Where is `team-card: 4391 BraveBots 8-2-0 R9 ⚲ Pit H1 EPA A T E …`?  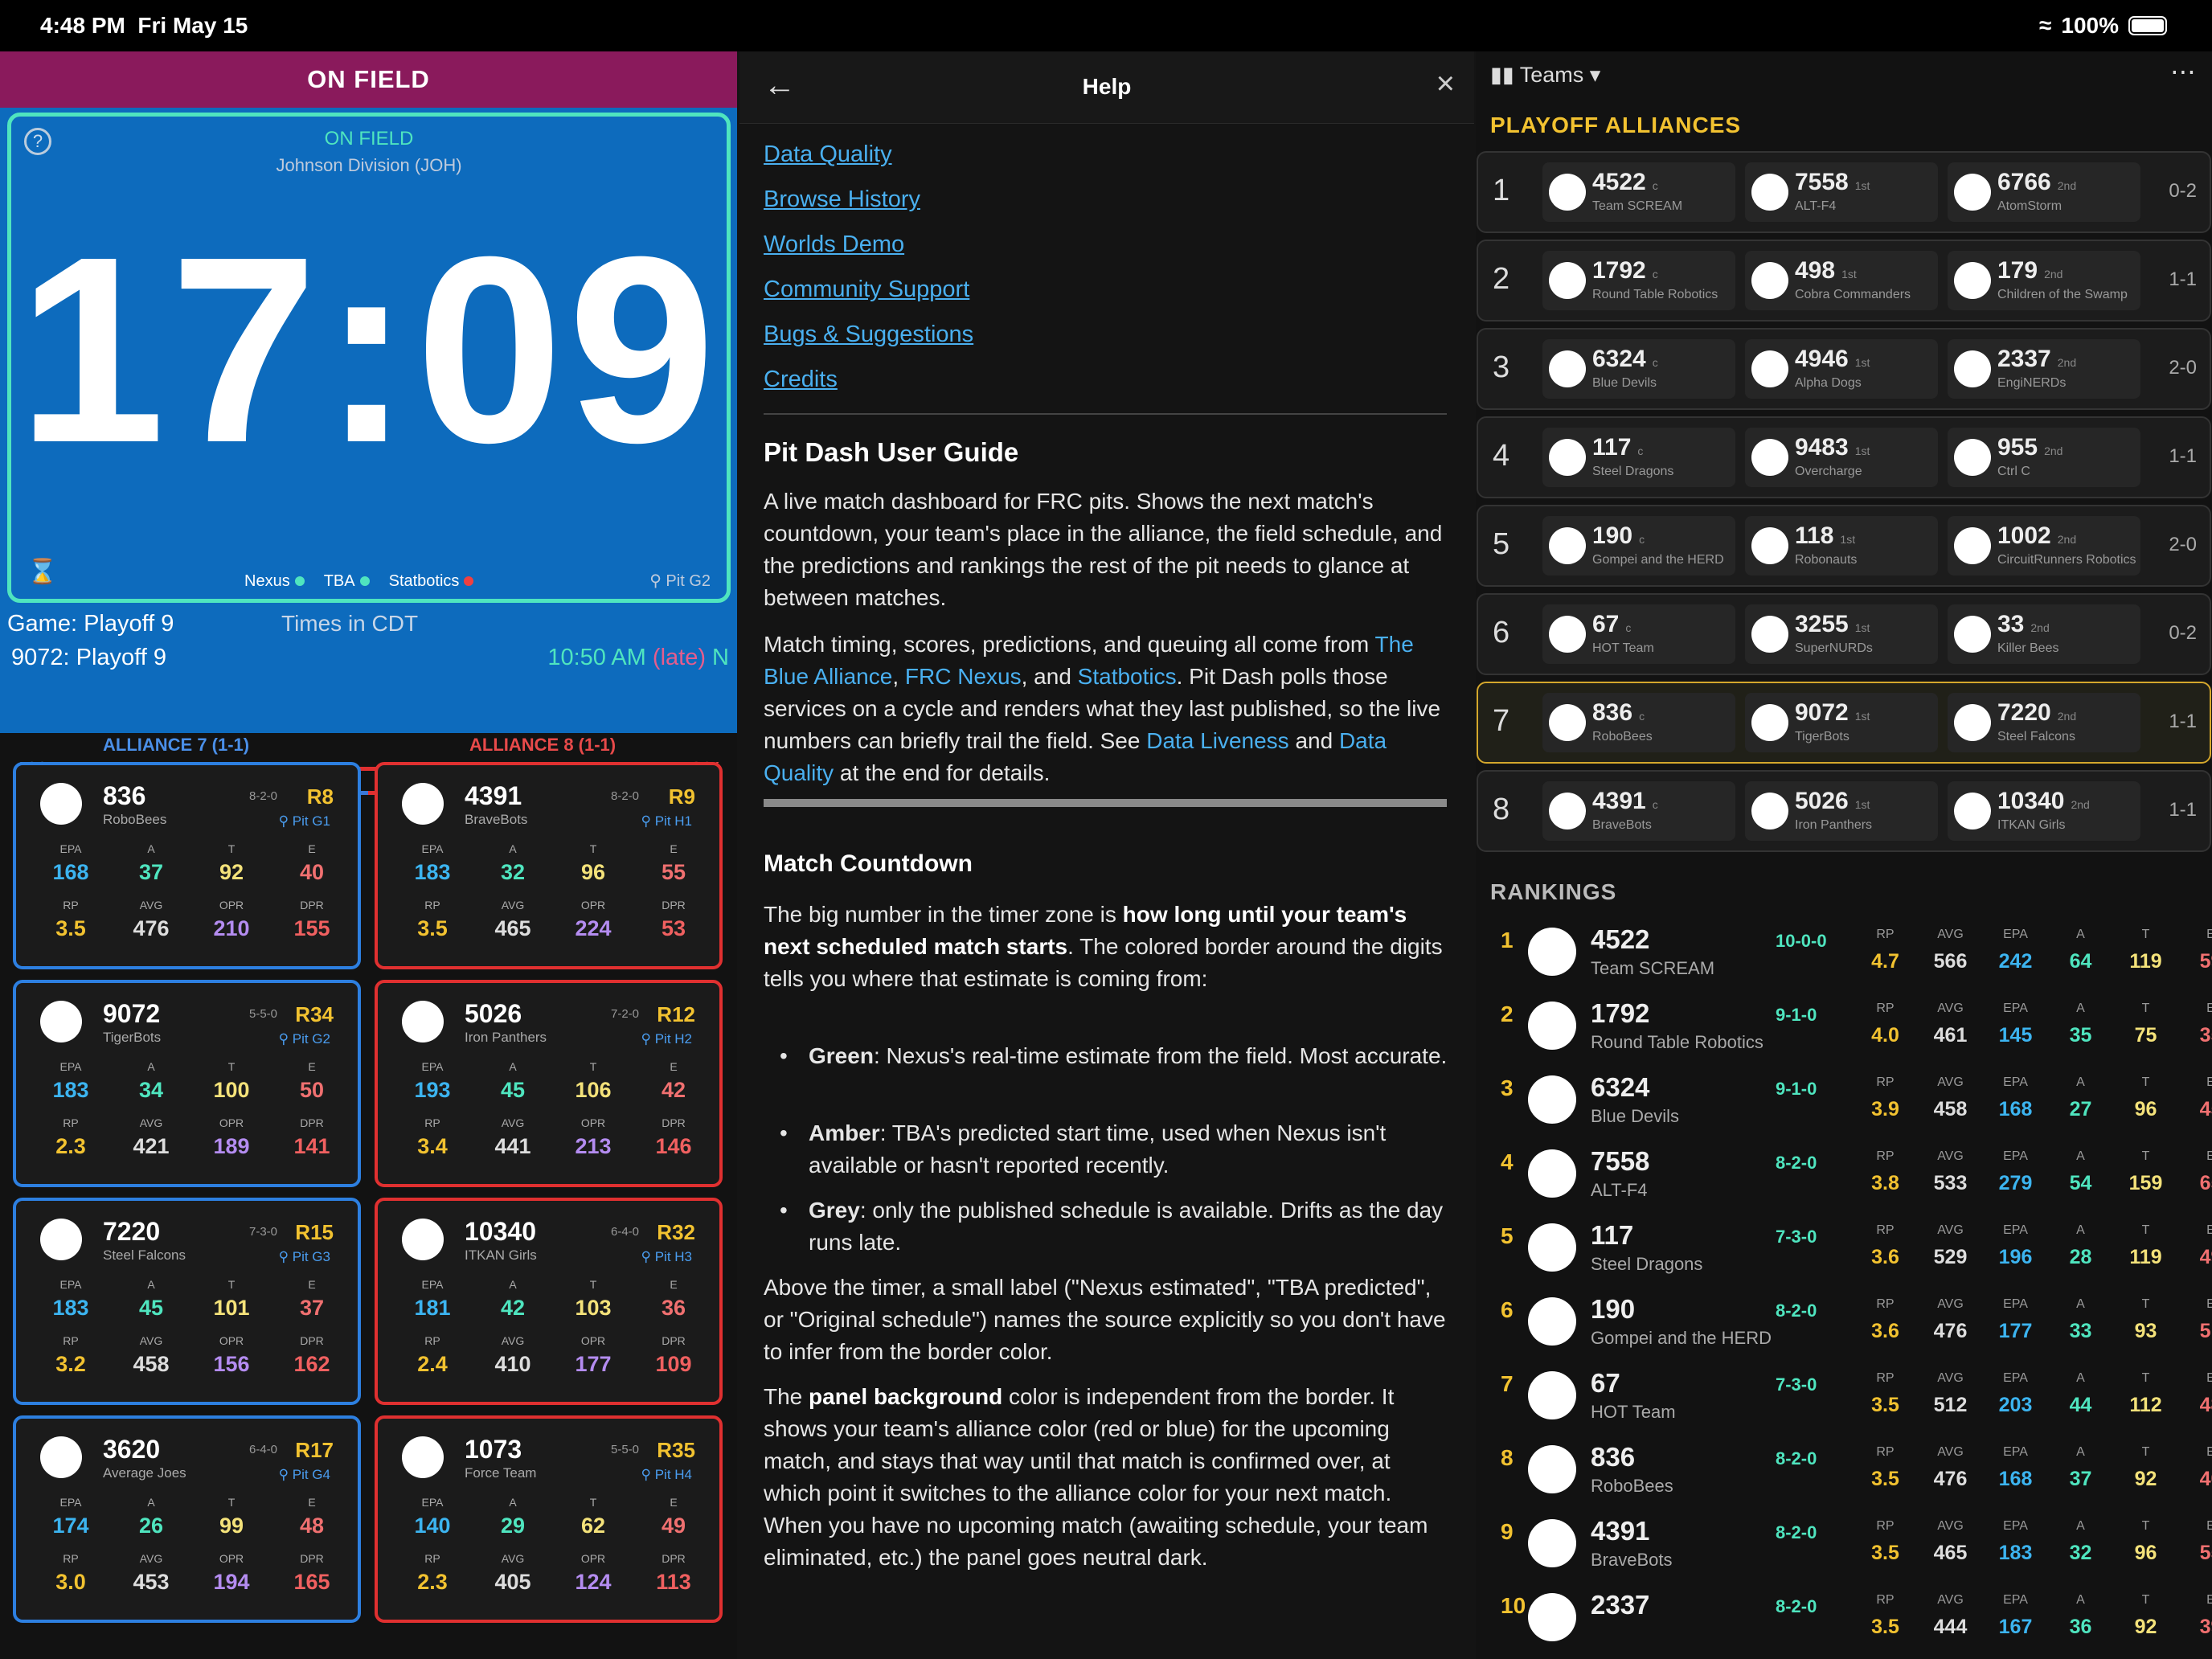
team-card: 4391 BraveBots 8-2-0 R9 ⚲ Pit H1 EPA A T E … is located at coordinates (549, 865).